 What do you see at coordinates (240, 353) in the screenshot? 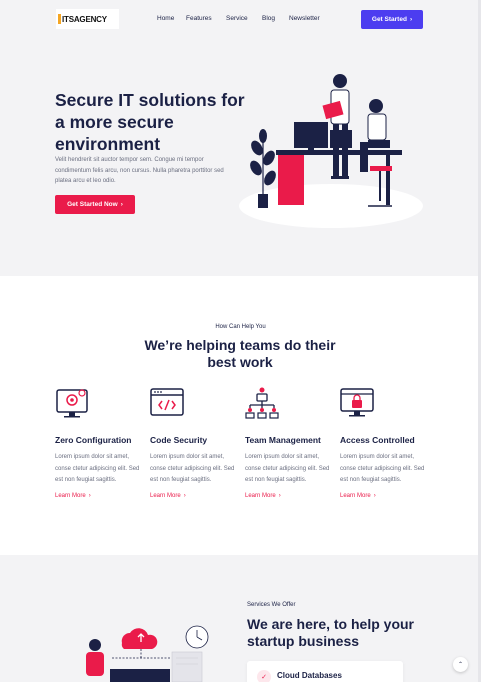
I see `help-title: We’re helping teams do their best work` at bounding box center [240, 353].